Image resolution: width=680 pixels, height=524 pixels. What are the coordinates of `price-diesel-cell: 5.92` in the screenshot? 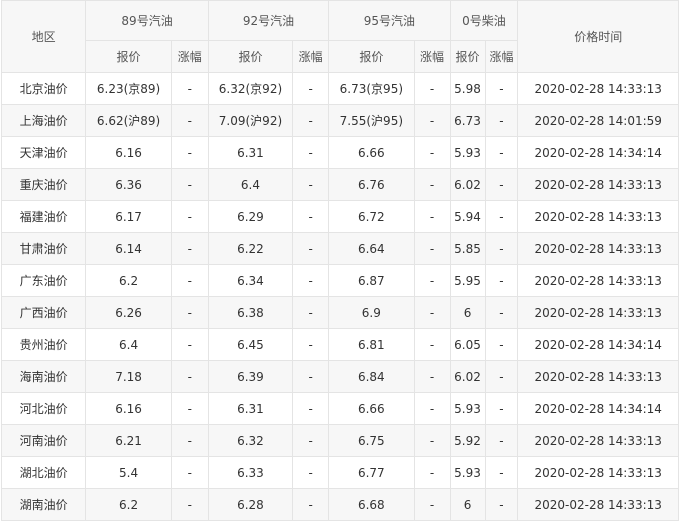 It's located at (467, 440).